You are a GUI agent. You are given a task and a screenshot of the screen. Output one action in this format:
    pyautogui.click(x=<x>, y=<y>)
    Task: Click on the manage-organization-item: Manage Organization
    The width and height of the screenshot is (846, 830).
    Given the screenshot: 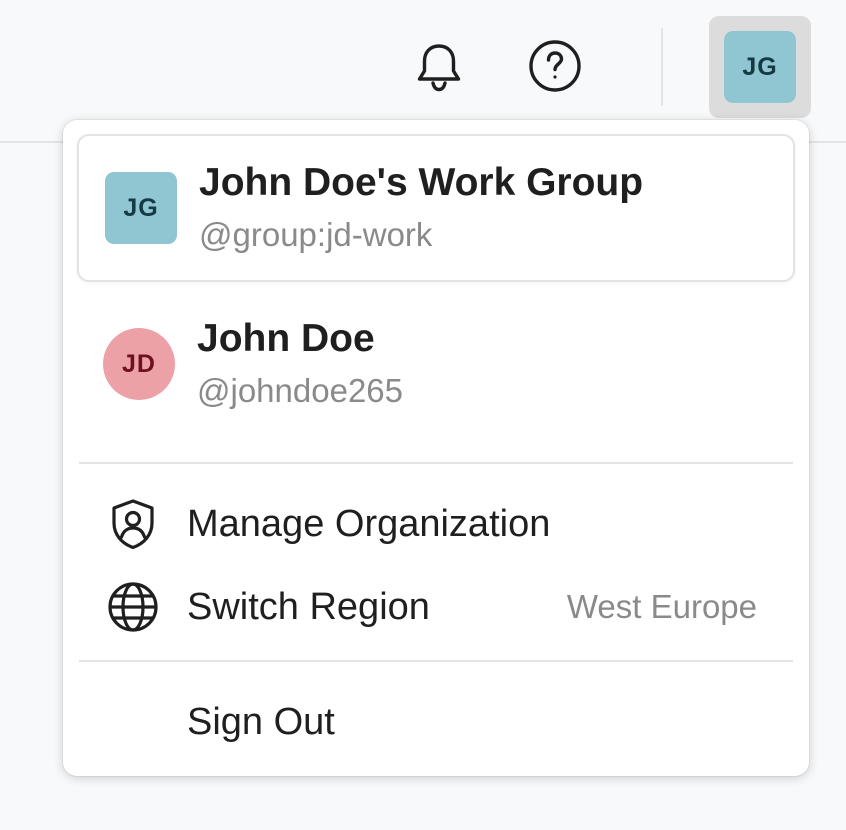 What is the action you would take?
    pyautogui.click(x=436, y=524)
    